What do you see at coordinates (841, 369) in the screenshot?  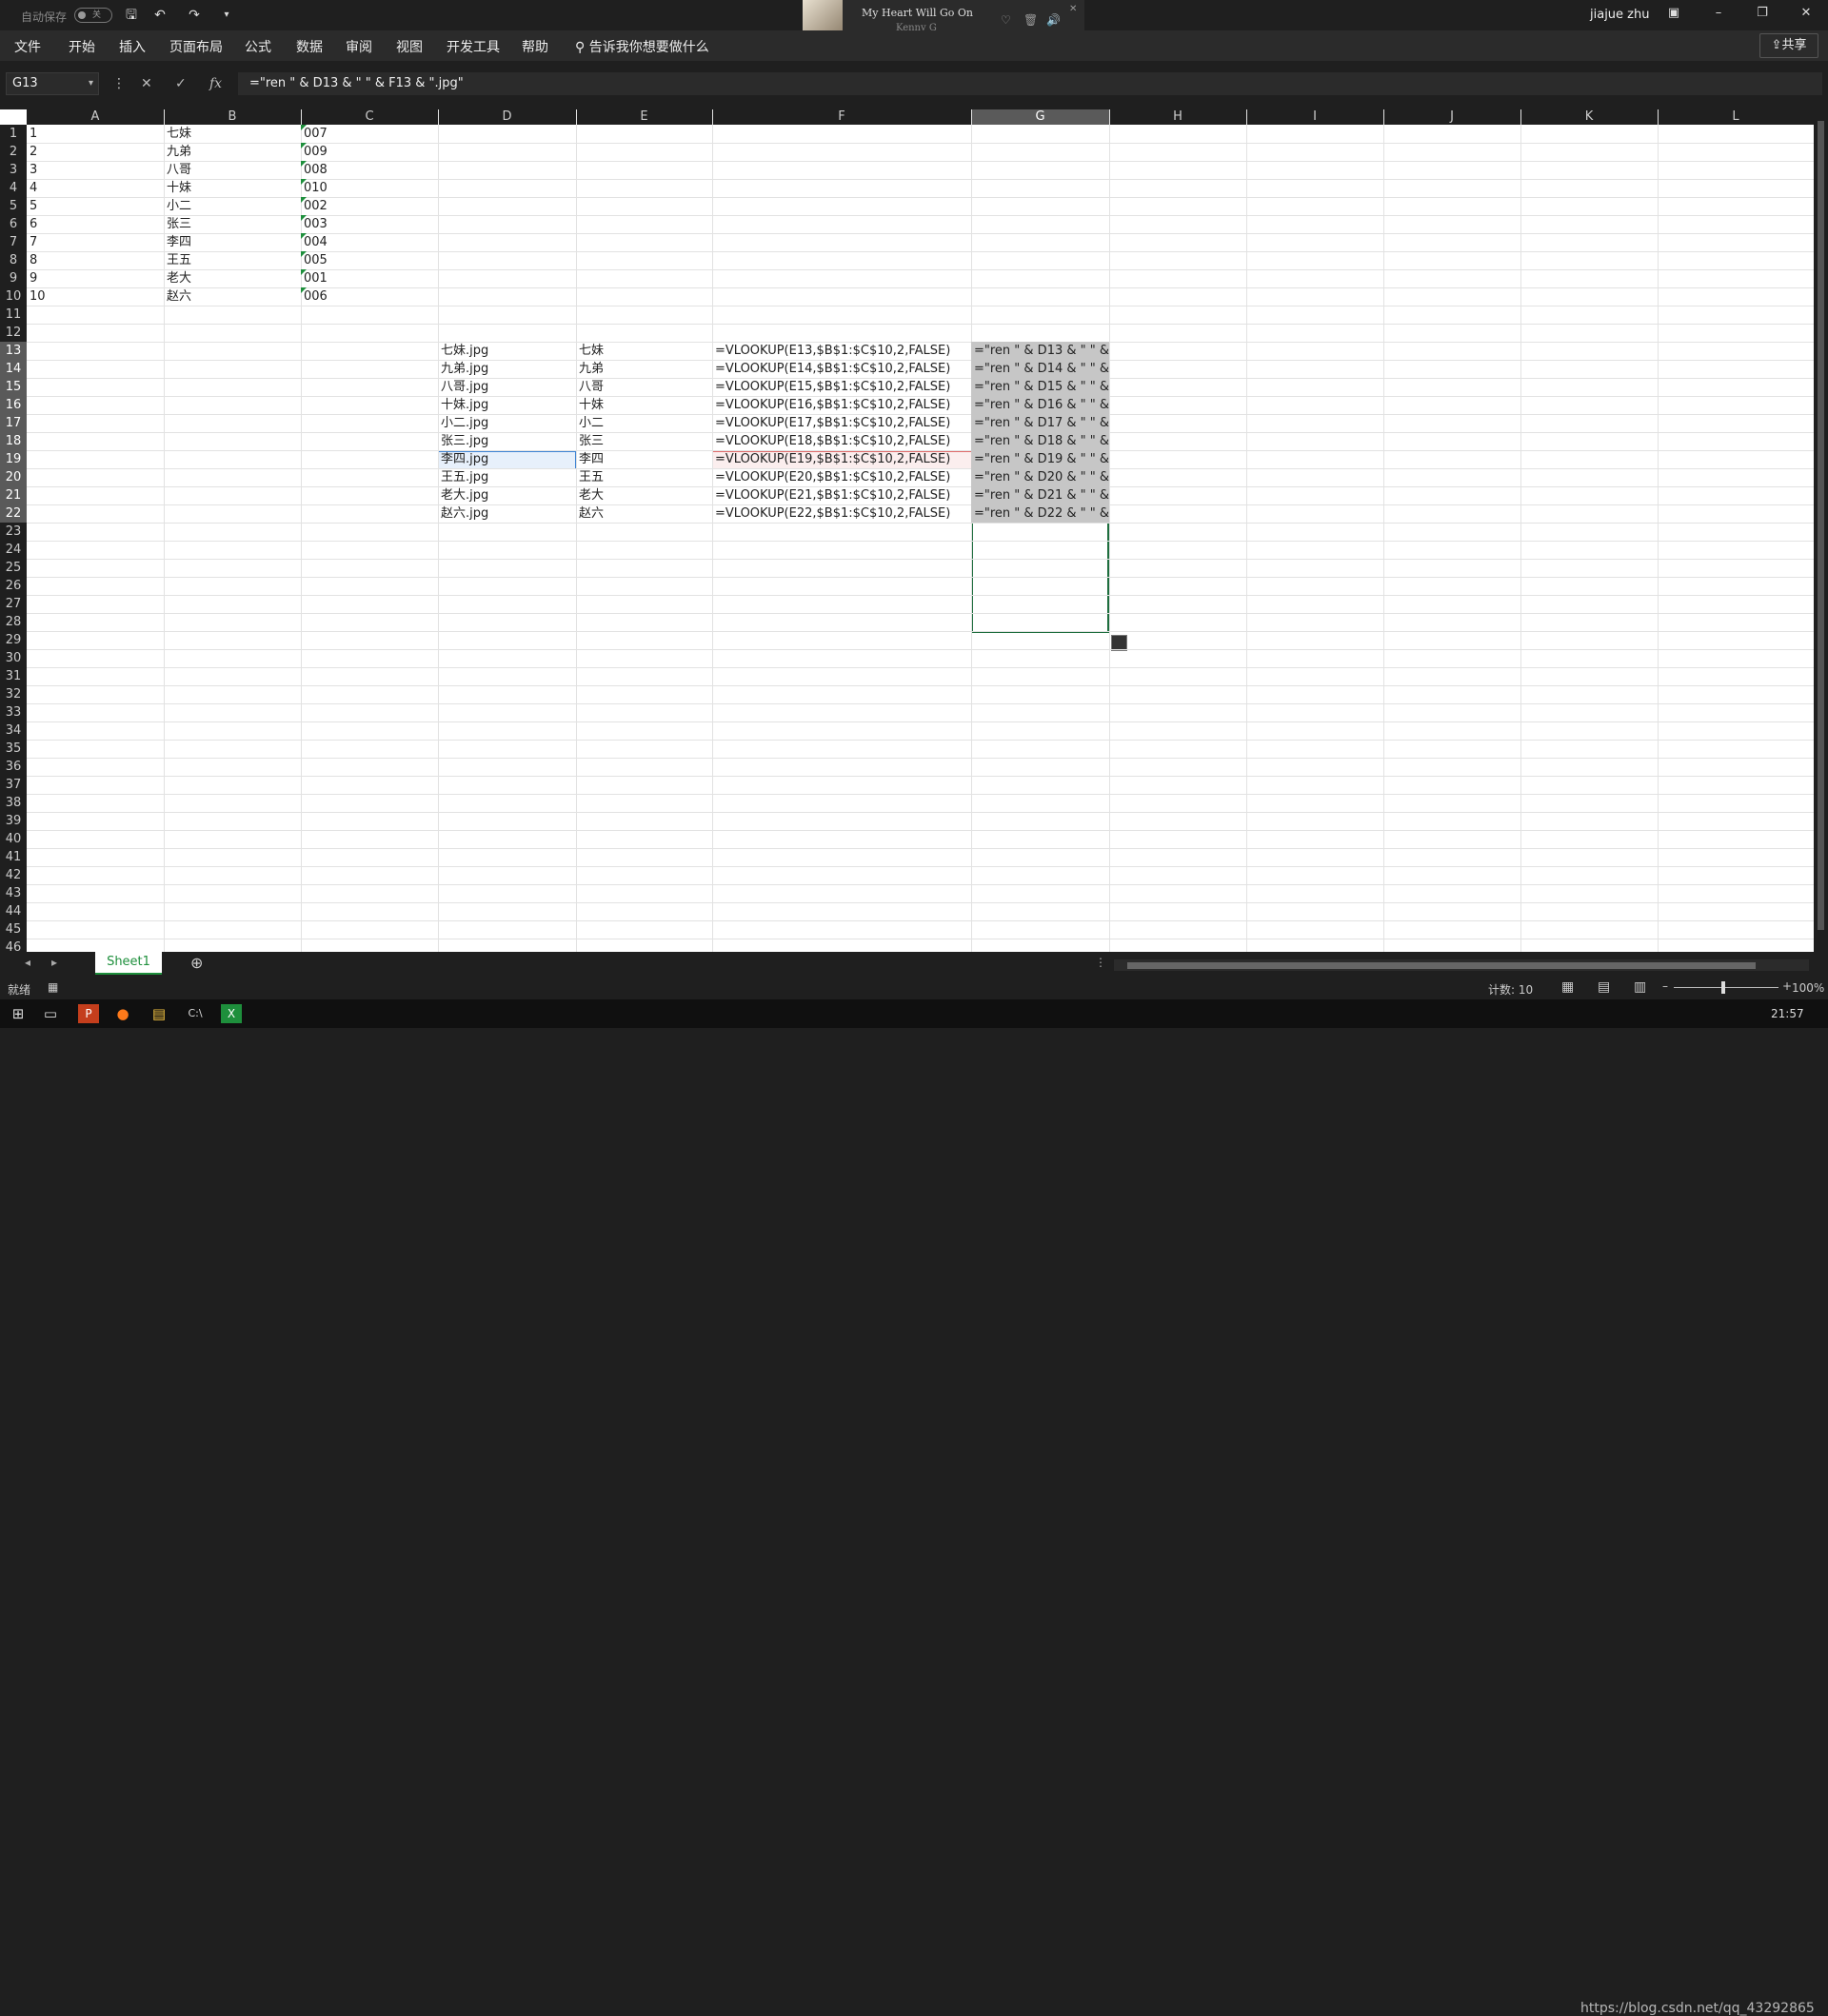 I see `cell-f14: =VLOOKUP(E14,$B$1:$C$10,2,FALSE)` at bounding box center [841, 369].